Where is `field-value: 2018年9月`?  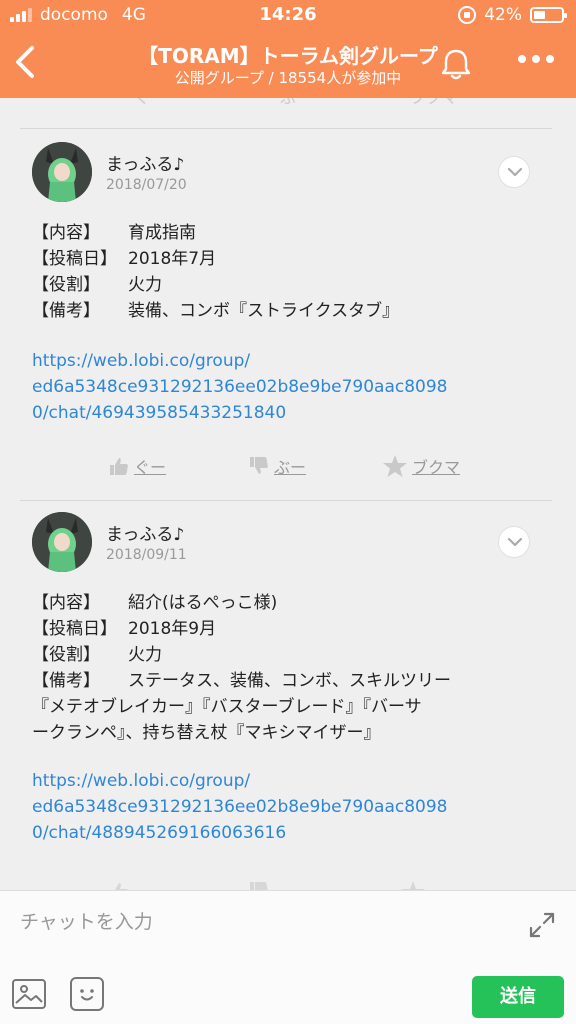
field-value: 2018年9月 is located at coordinates (172, 629).